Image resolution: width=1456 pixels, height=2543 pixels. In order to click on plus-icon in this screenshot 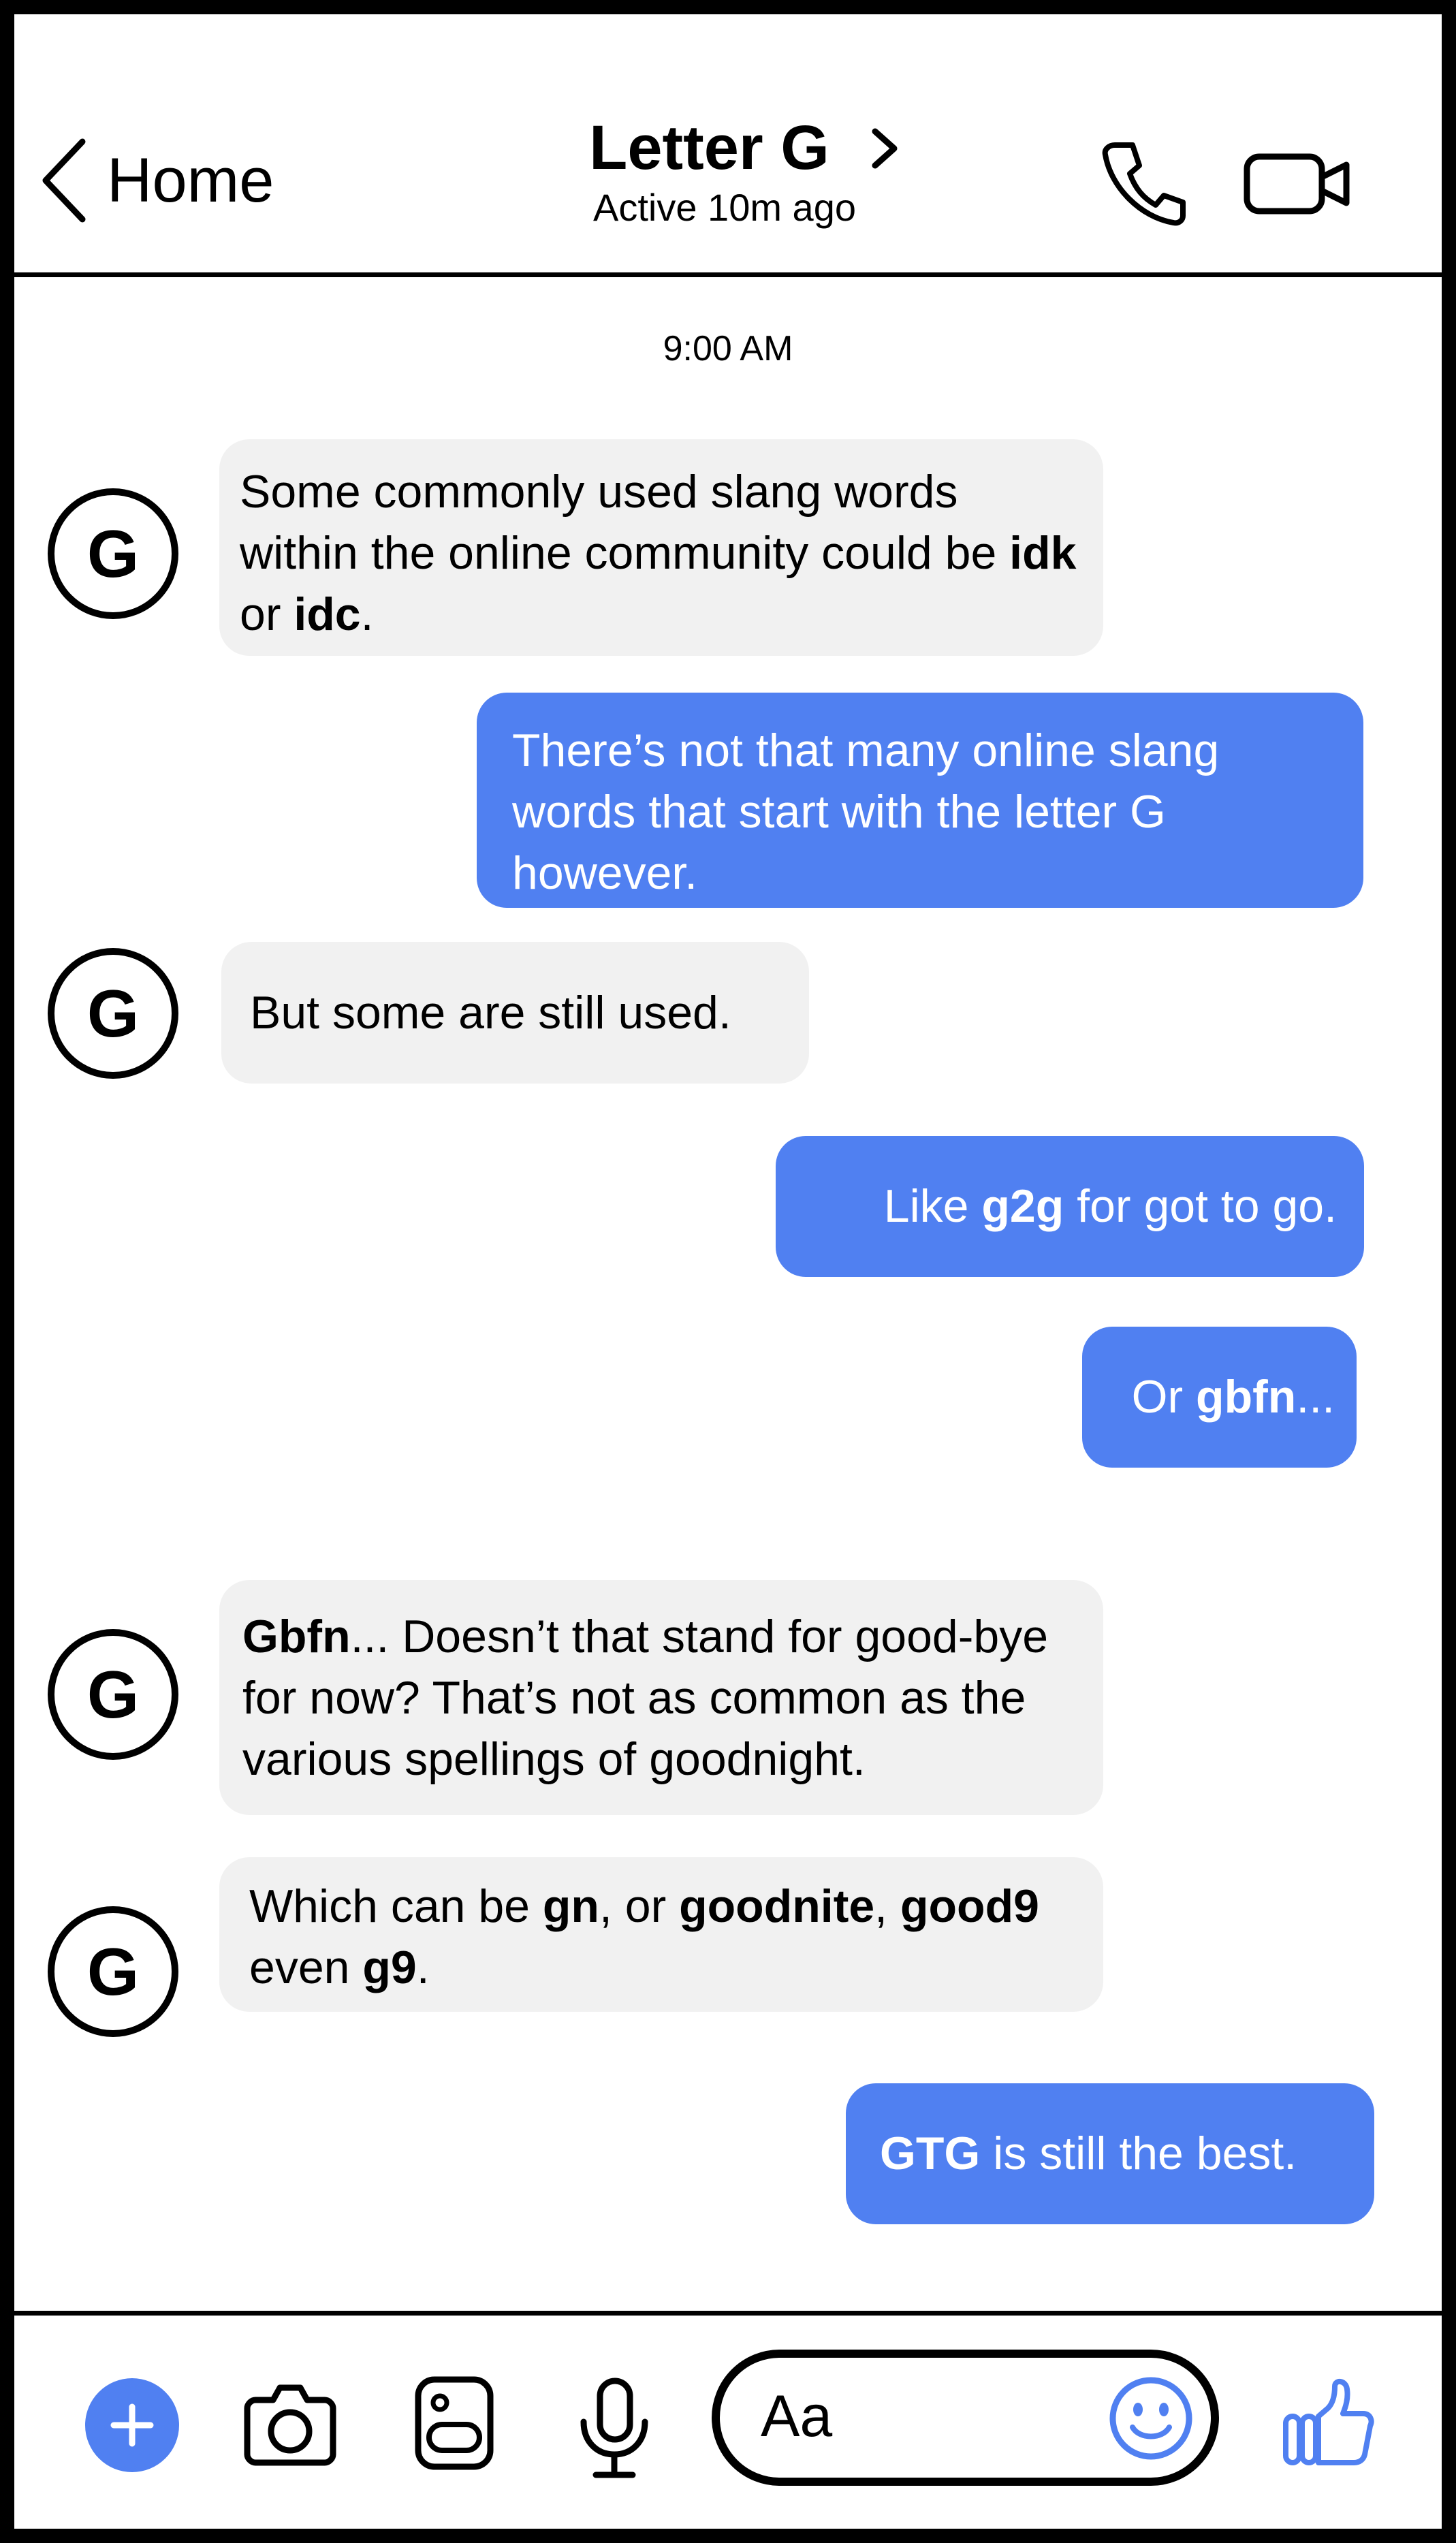, I will do `click(132, 2425)`.